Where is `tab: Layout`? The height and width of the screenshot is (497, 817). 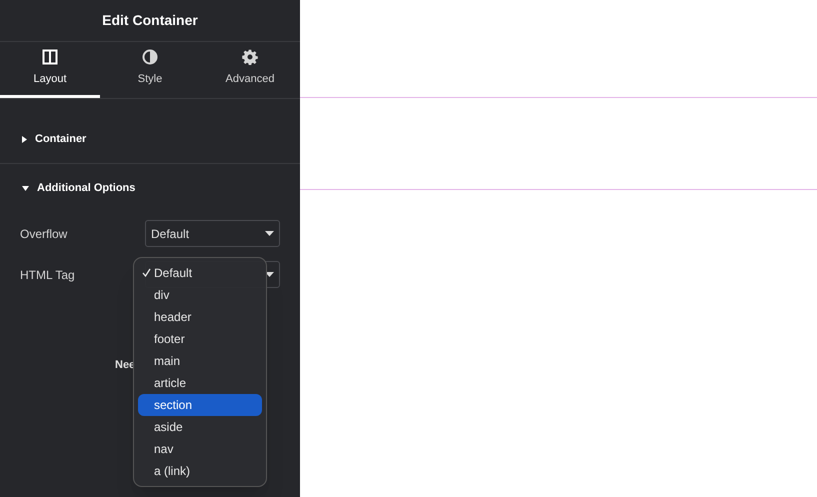
tab: Layout is located at coordinates (50, 70).